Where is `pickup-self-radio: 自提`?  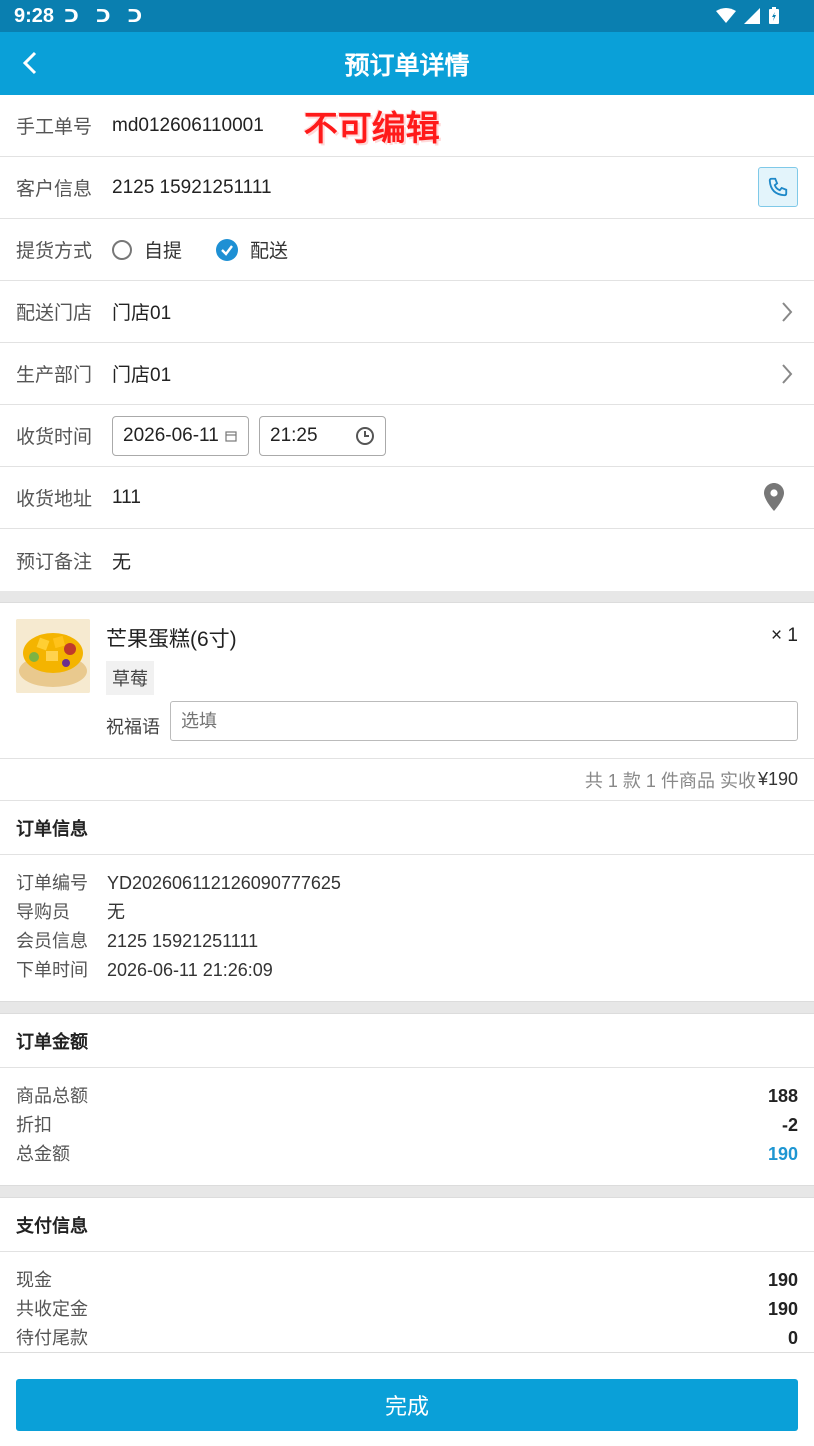 pickup-self-radio: 自提 is located at coordinates (147, 249).